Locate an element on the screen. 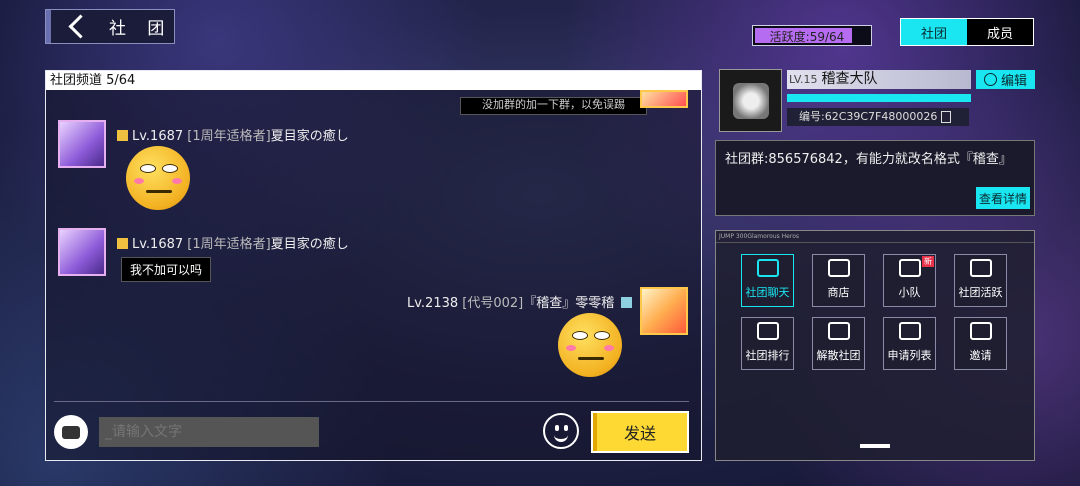 The image size is (1080, 486). chat-title: 社团频道 5/64 is located at coordinates (373, 80).